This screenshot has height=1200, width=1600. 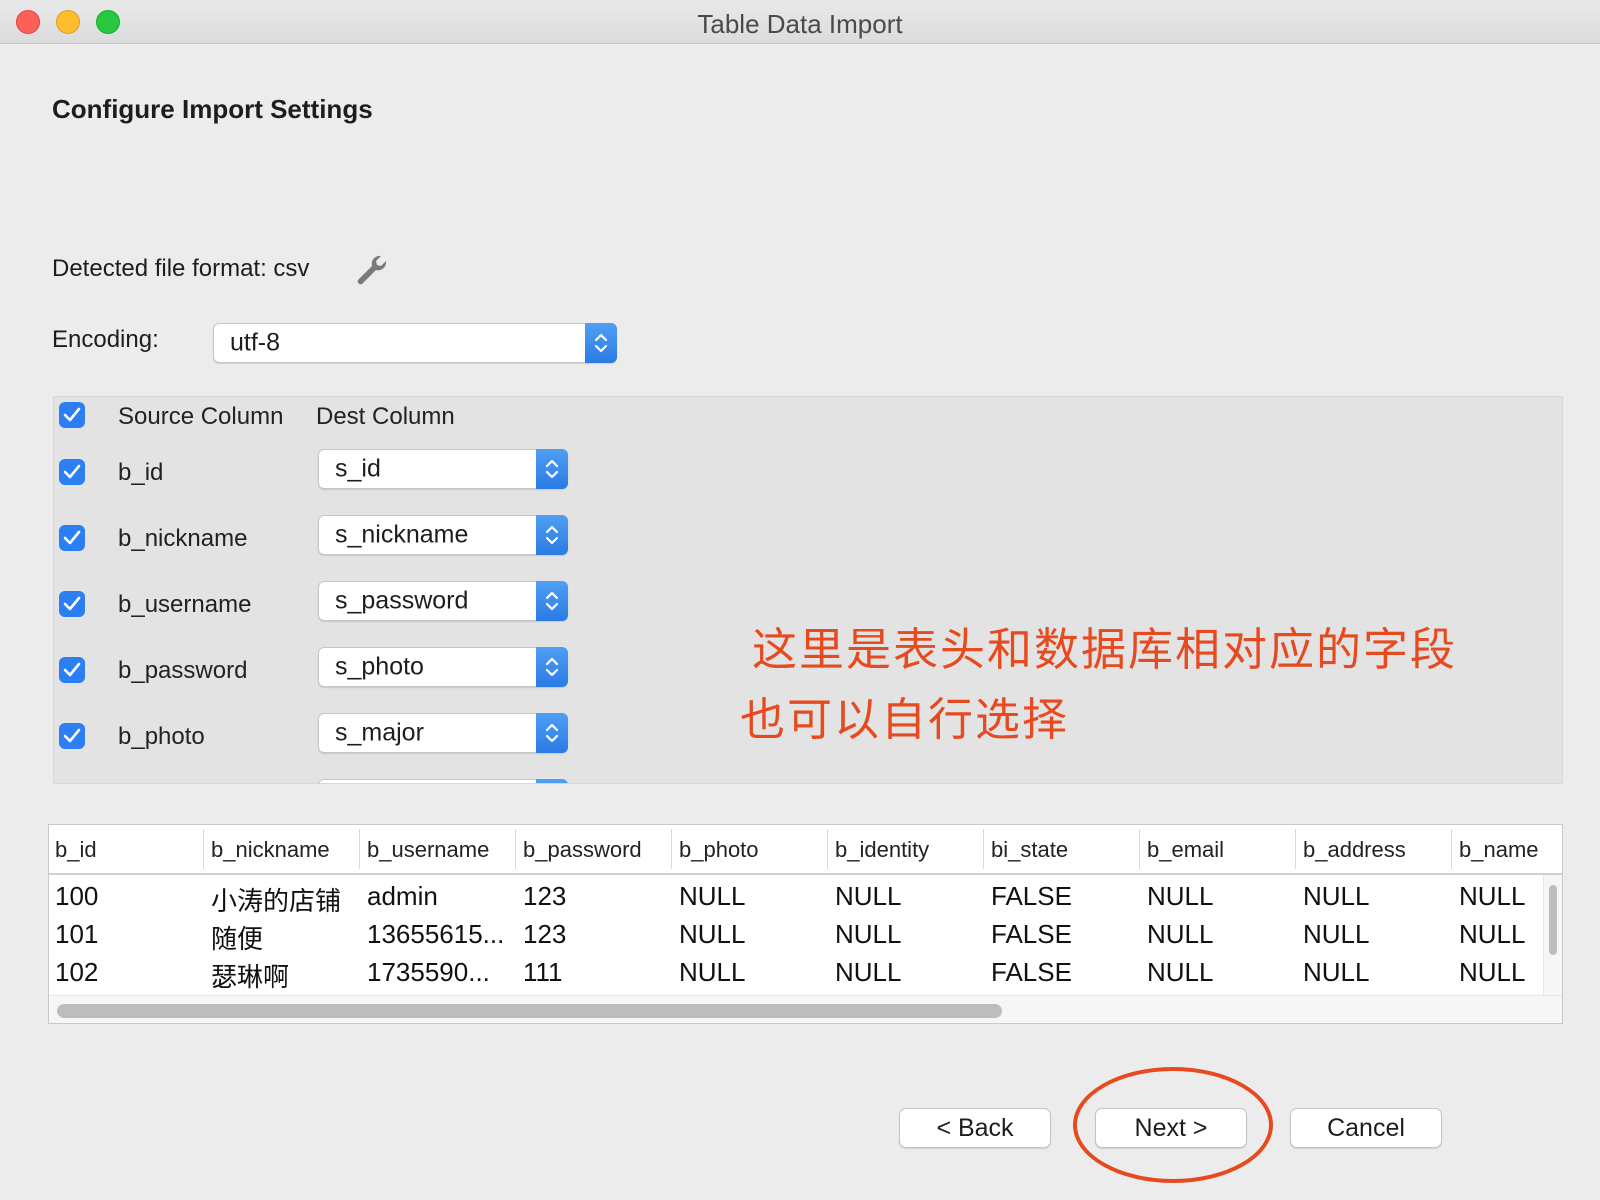 I want to click on table-cell: 111, so click(x=543, y=972).